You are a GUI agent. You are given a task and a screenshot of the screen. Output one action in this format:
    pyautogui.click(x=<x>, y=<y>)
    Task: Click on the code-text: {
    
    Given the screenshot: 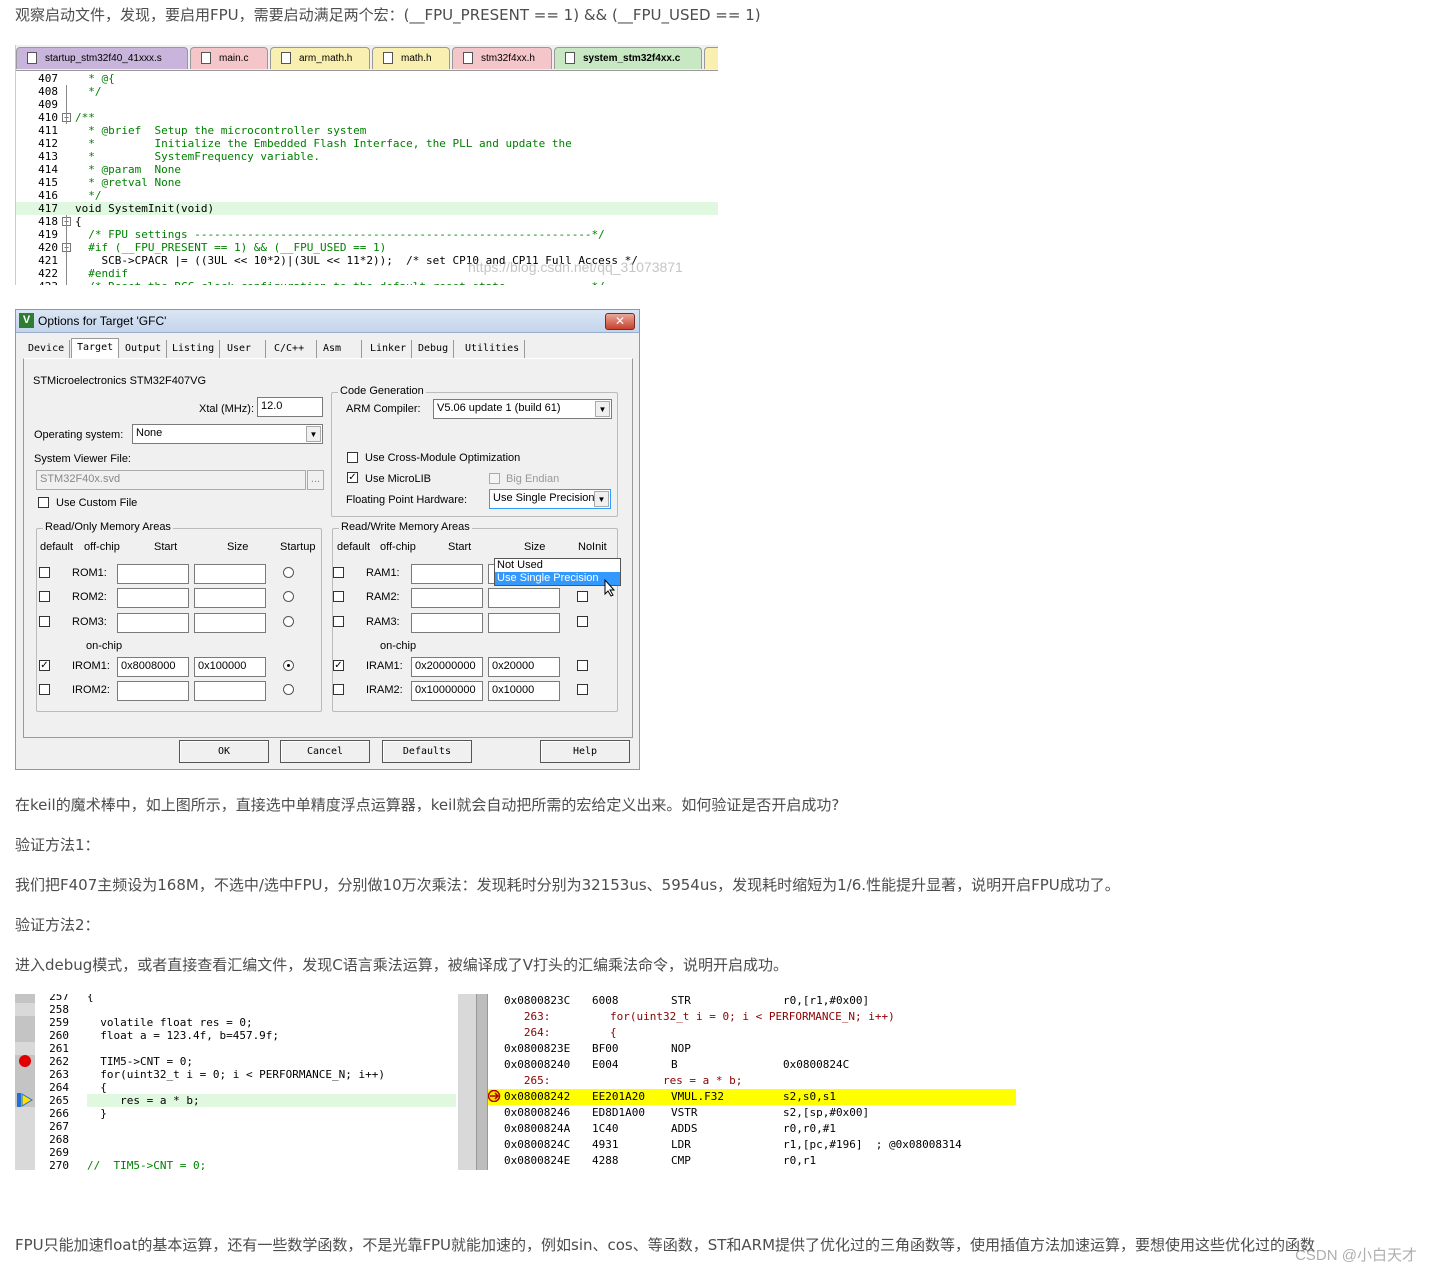 What is the action you would take?
    pyautogui.click(x=90, y=998)
    